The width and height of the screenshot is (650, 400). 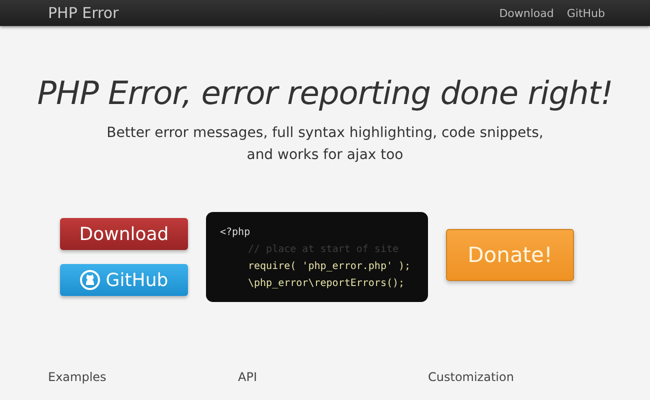 I want to click on nav-link: Download, so click(x=526, y=13).